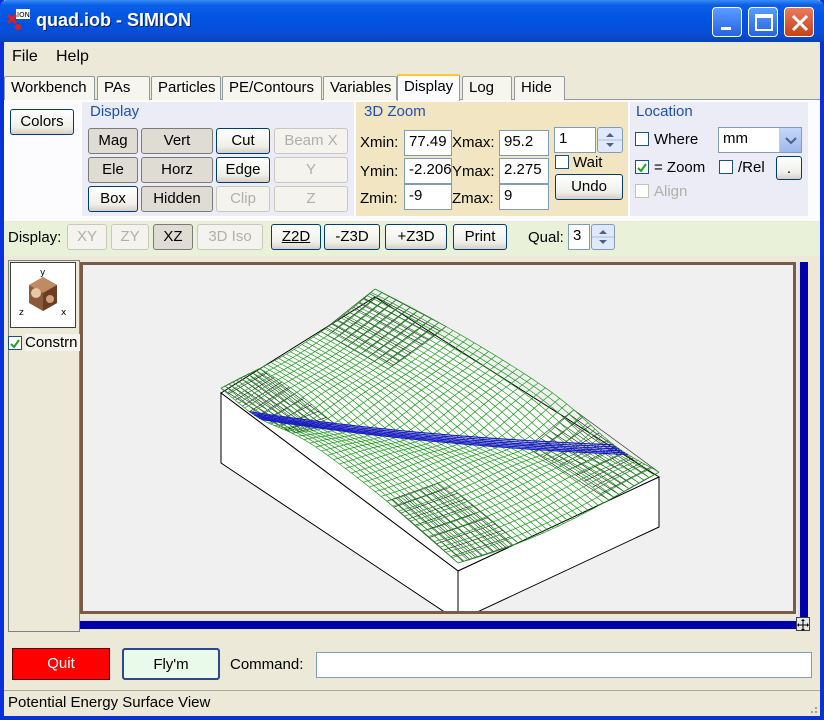 The width and height of the screenshot is (824, 720). I want to click on resize-grip-icon, so click(812, 708).